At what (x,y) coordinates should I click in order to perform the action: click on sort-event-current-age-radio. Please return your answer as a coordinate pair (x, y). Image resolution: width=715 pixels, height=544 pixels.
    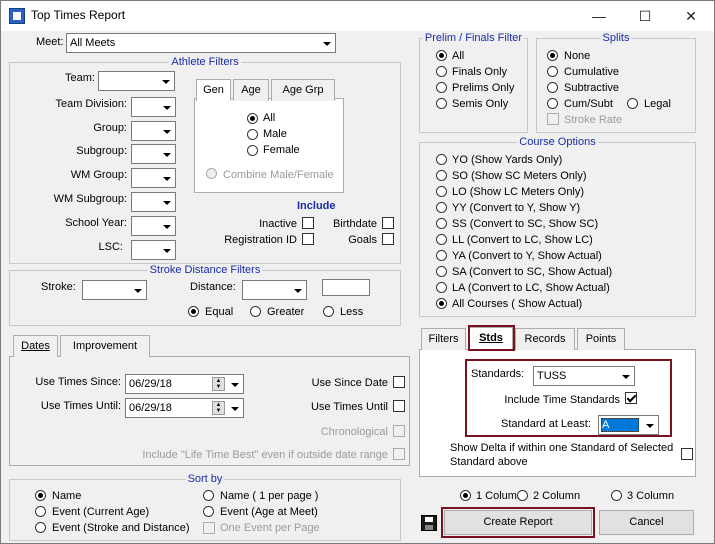
    Looking at the image, I should click on (40, 511).